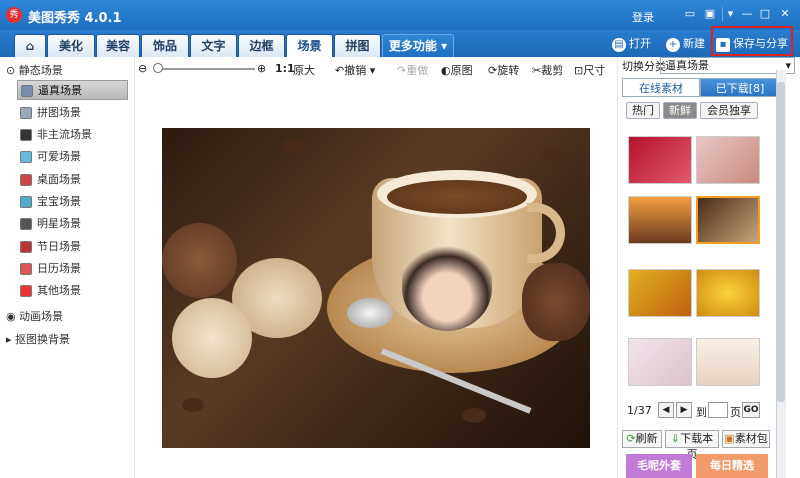  What do you see at coordinates (765, 14) in the screenshot?
I see `maximize-icon: □` at bounding box center [765, 14].